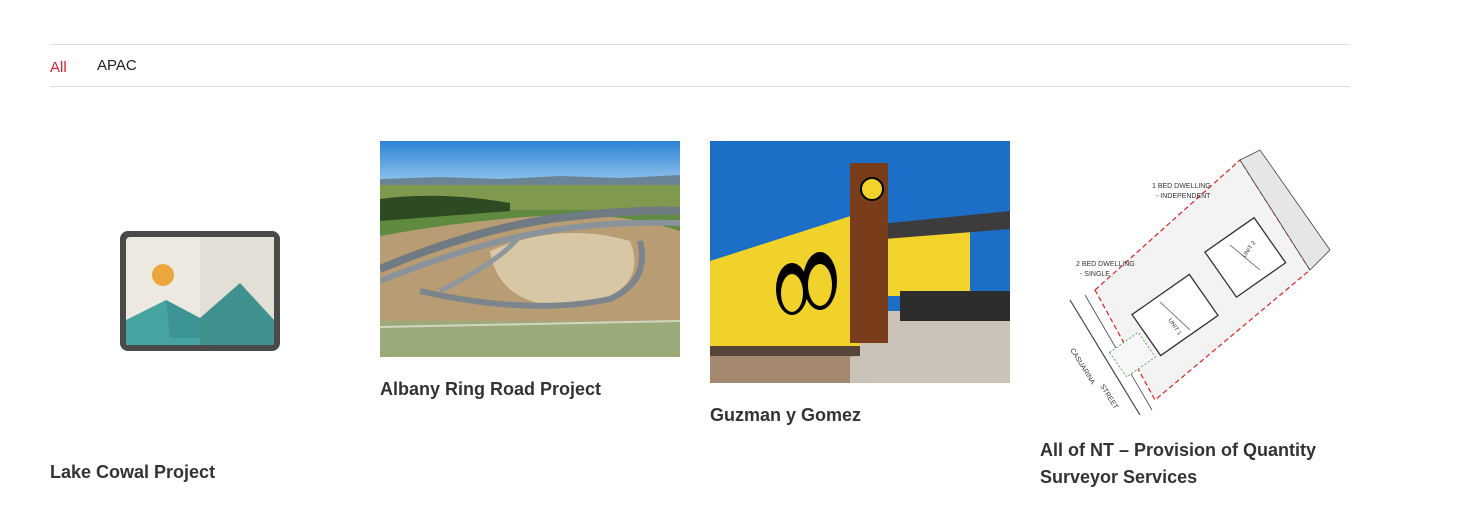 The height and width of the screenshot is (520, 1474). I want to click on project-title: Guzman y Gomez, so click(860, 415).